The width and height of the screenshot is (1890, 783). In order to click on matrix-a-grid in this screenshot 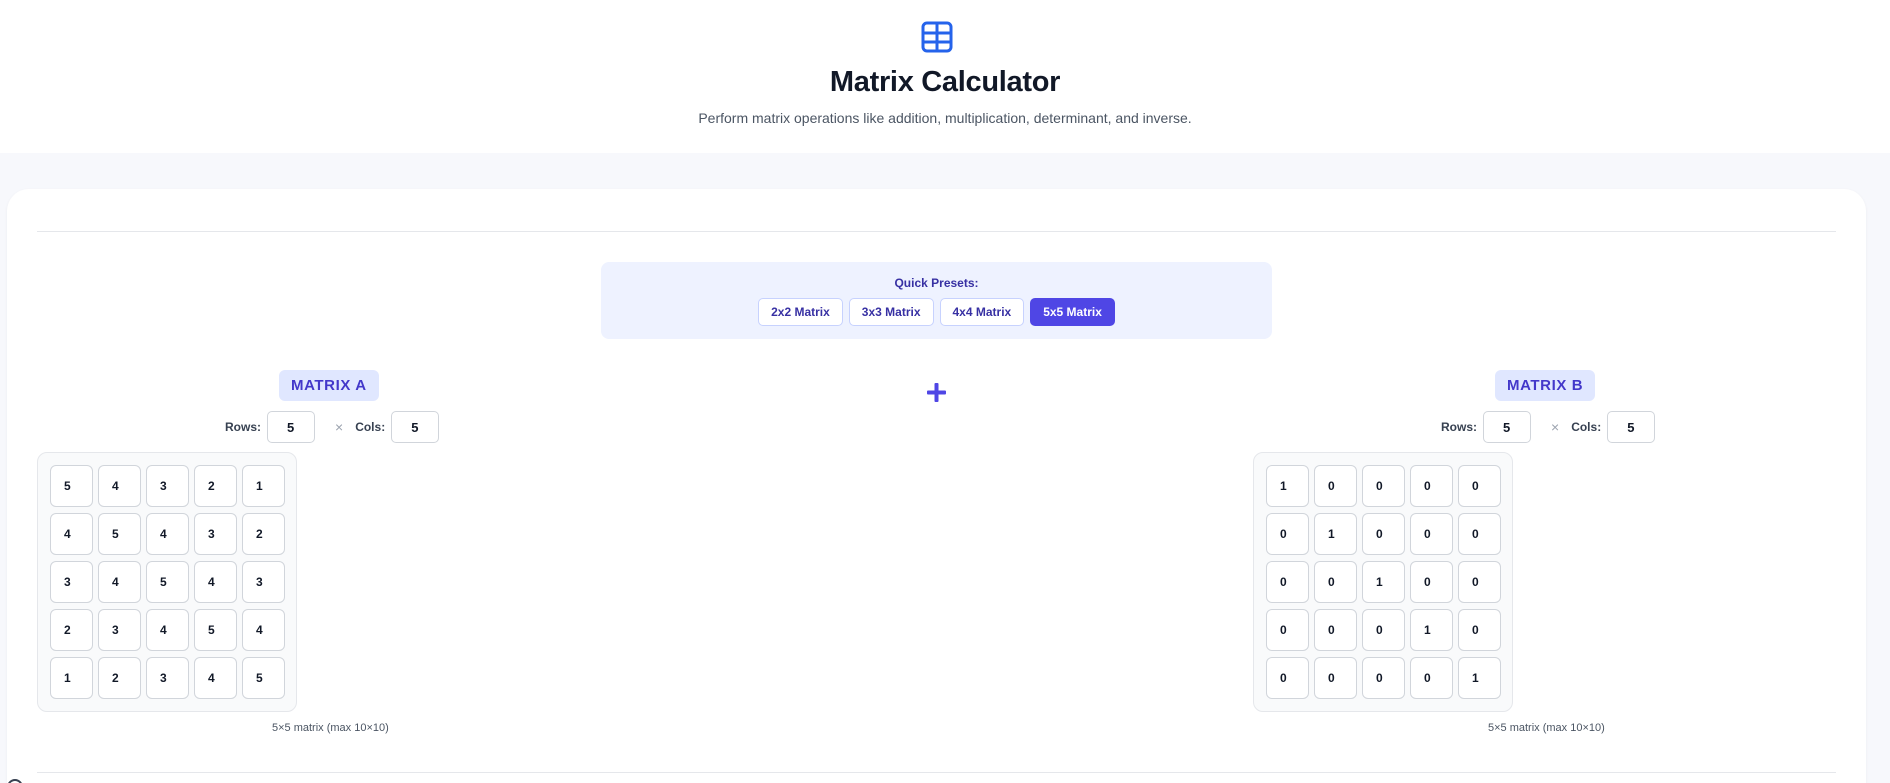, I will do `click(167, 582)`.